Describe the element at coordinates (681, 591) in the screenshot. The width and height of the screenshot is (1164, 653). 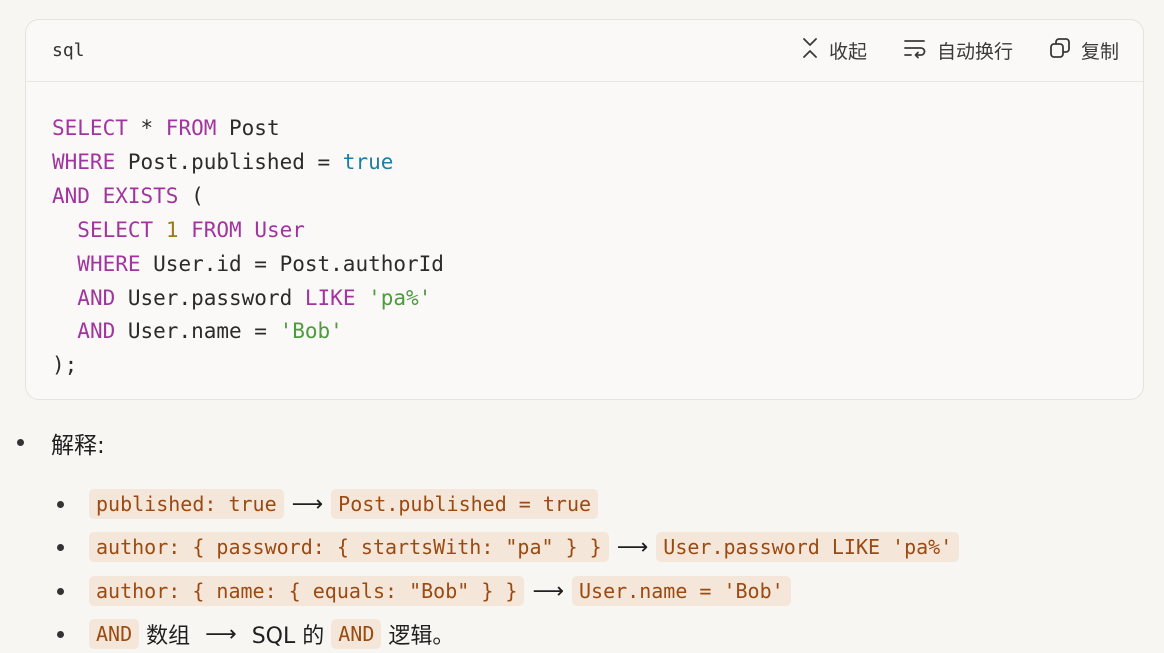
I see `inline-code: User.name = 'Bob'` at that location.